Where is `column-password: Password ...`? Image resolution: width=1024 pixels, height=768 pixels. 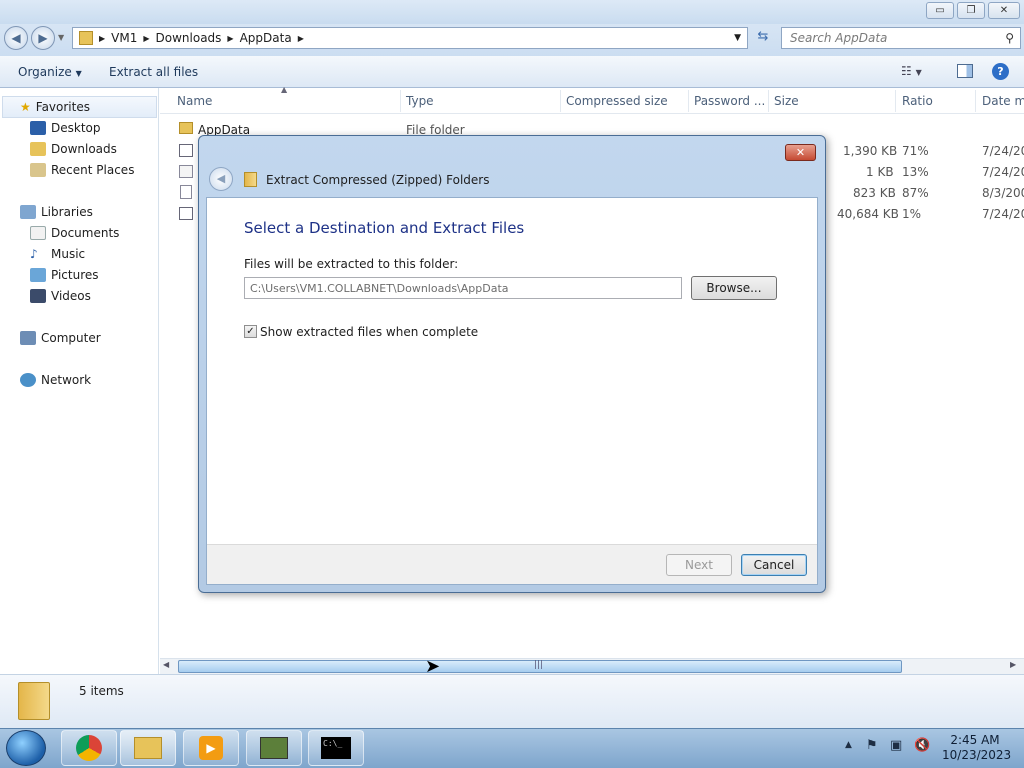
column-password: Password ... is located at coordinates (729, 101).